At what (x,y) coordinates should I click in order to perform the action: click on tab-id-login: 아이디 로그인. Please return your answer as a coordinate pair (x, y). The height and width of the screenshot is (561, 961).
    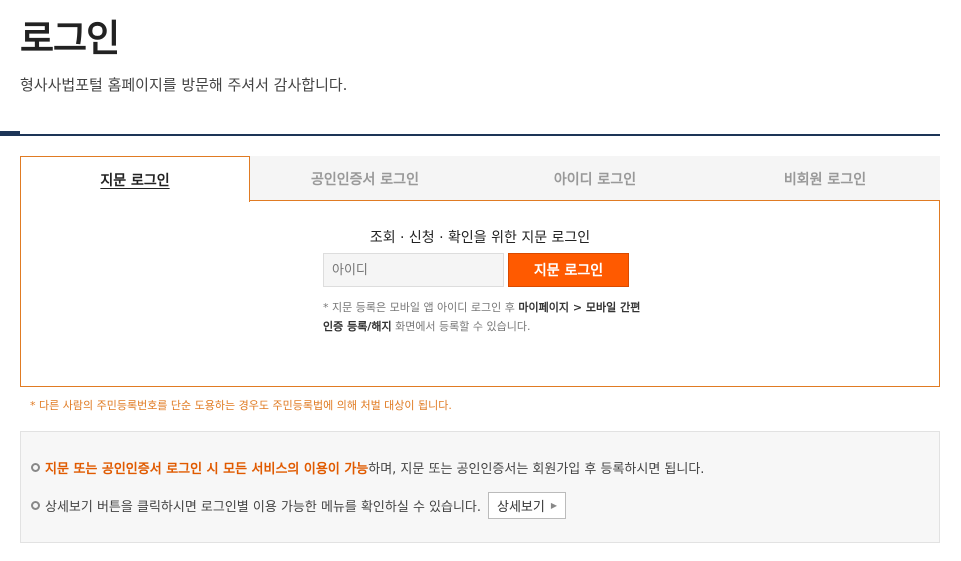
    Looking at the image, I should click on (595, 178).